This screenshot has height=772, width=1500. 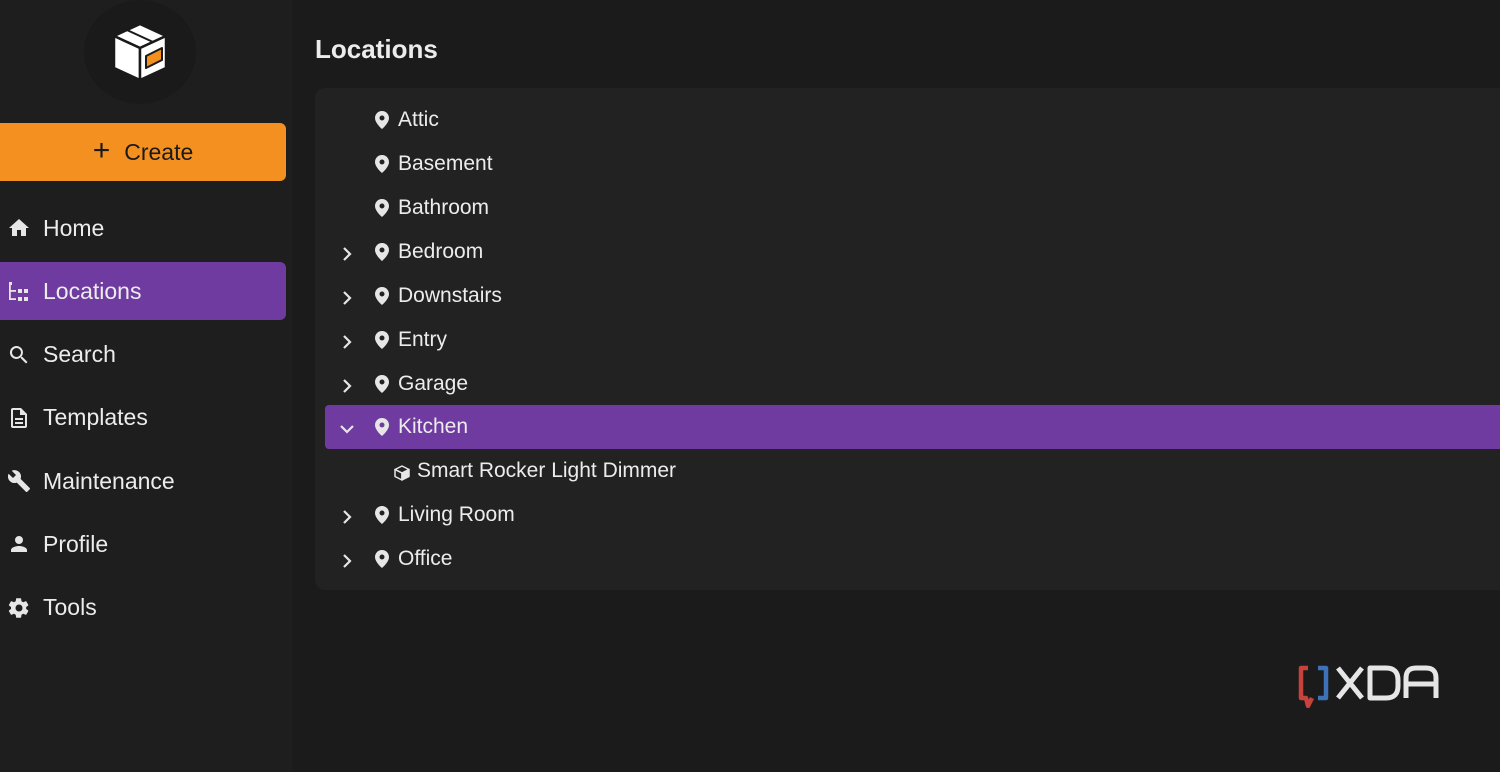 I want to click on sidebar-item-search: Search, so click(x=143, y=355).